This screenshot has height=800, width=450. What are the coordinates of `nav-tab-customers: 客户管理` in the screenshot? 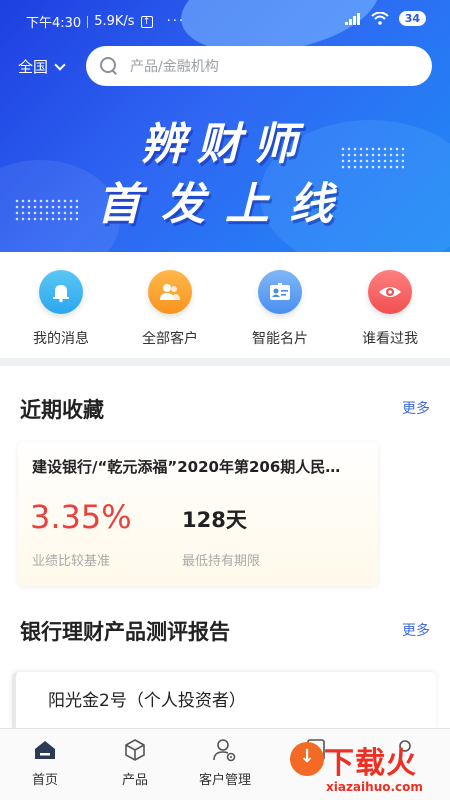 It's located at (225, 762).